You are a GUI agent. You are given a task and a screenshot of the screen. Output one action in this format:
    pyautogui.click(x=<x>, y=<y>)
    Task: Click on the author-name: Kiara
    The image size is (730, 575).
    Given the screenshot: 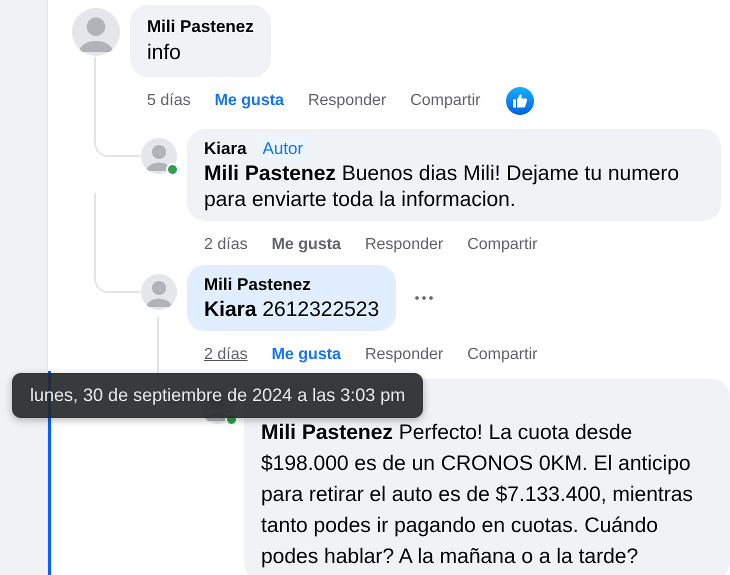 What is the action you would take?
    pyautogui.click(x=225, y=149)
    